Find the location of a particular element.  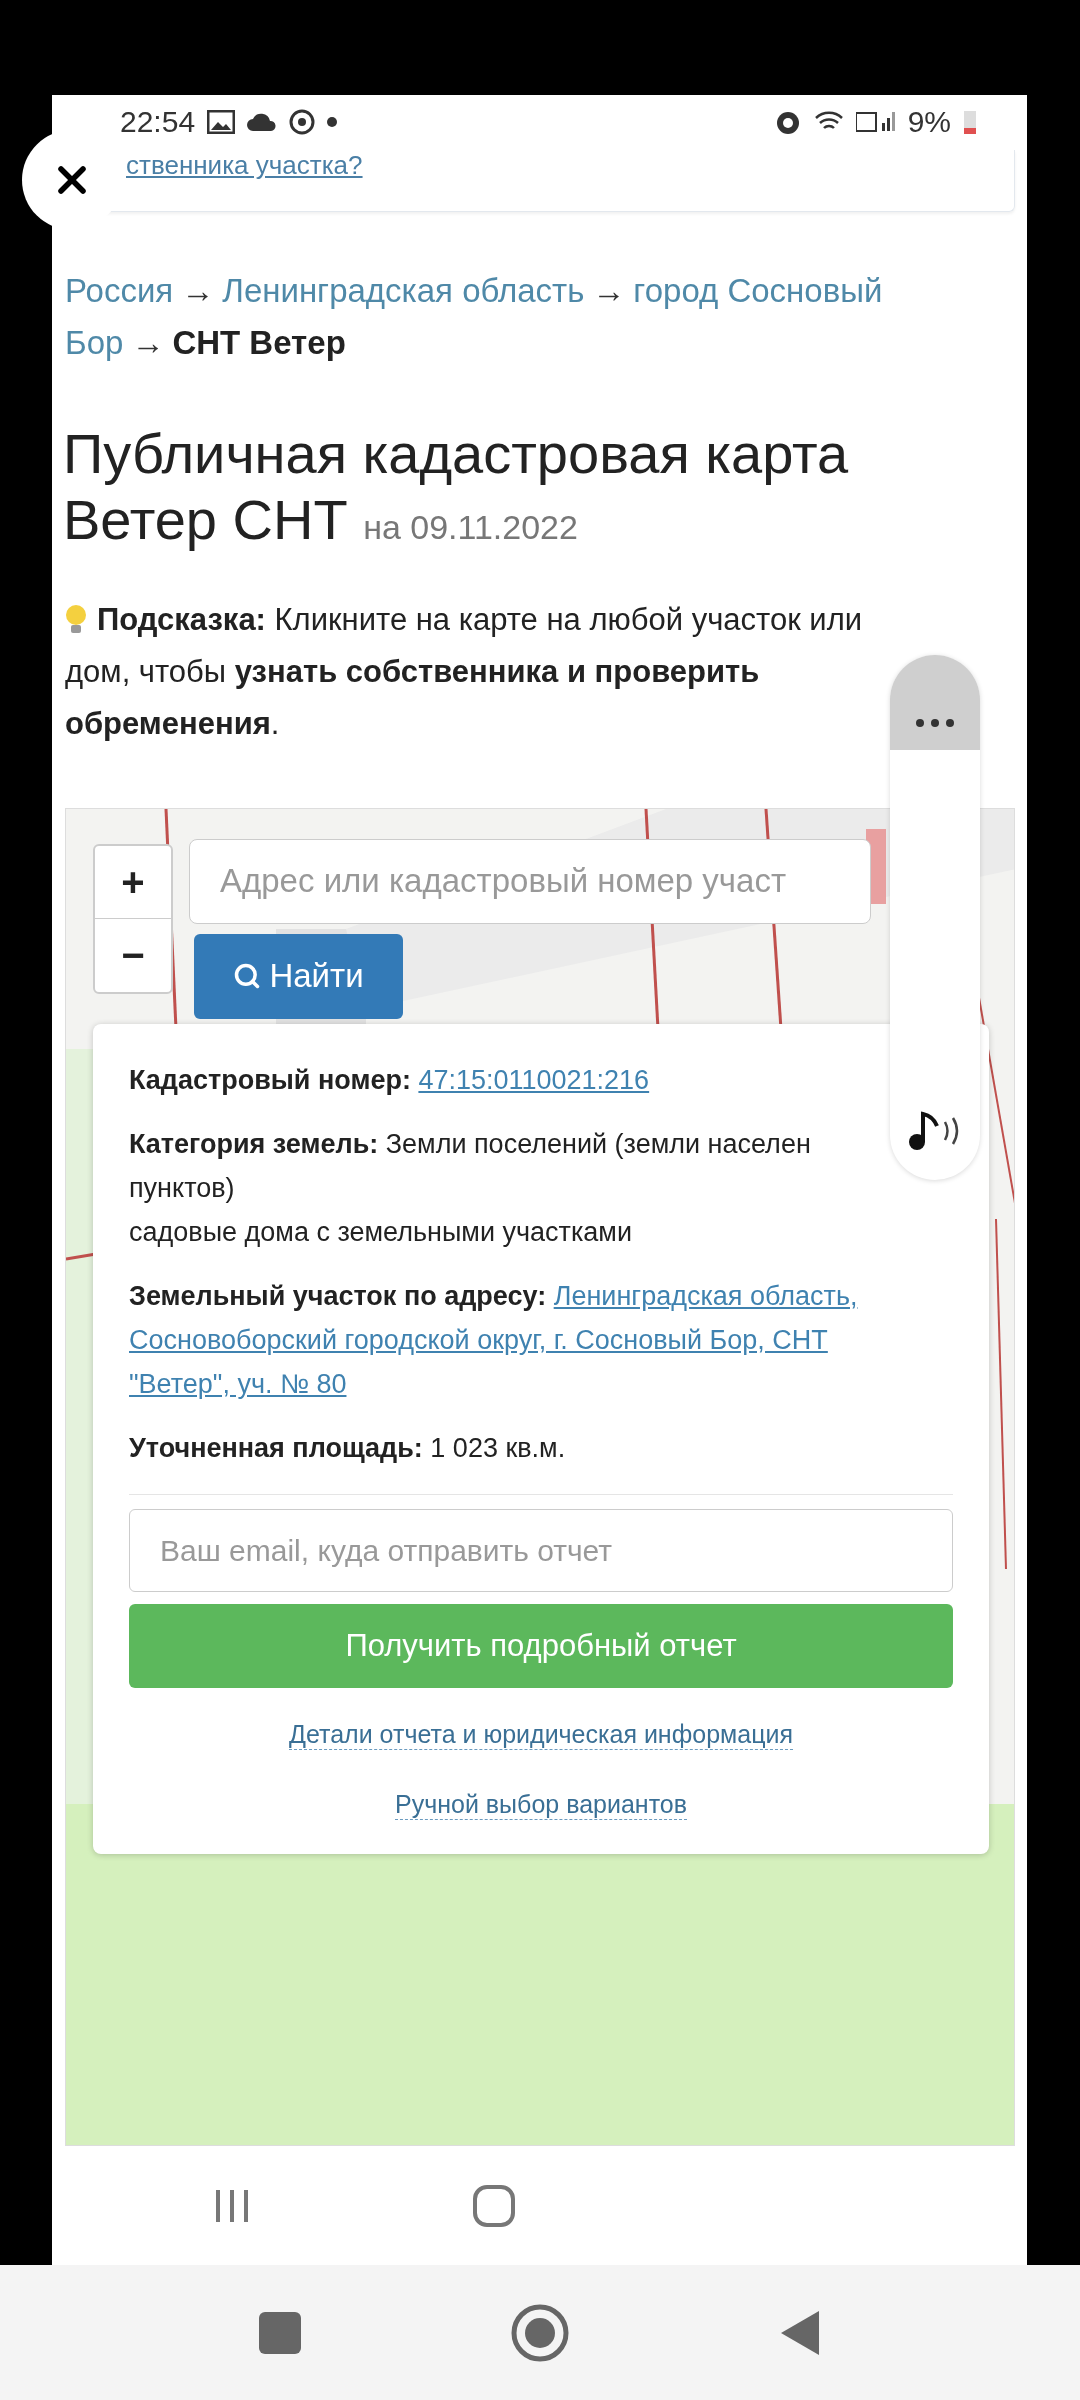

report-button: Получить подробный отчет is located at coordinates (541, 1646).